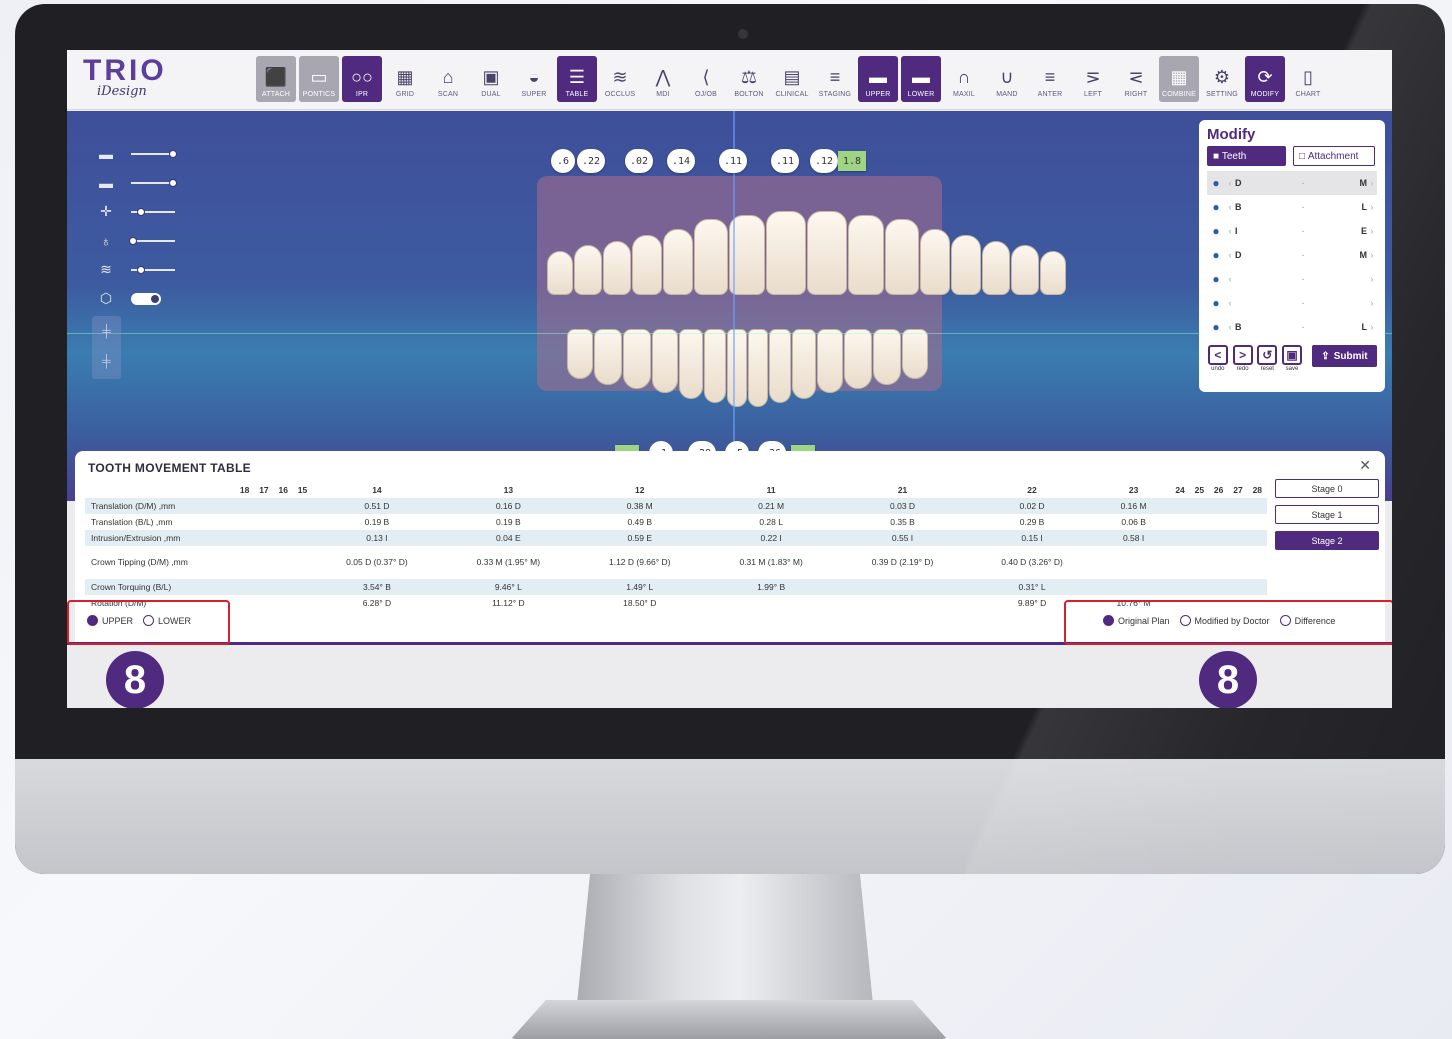 Image resolution: width=1452 pixels, height=1039 pixels. I want to click on toolbar-button-table: ☰ TABLE, so click(577, 79).